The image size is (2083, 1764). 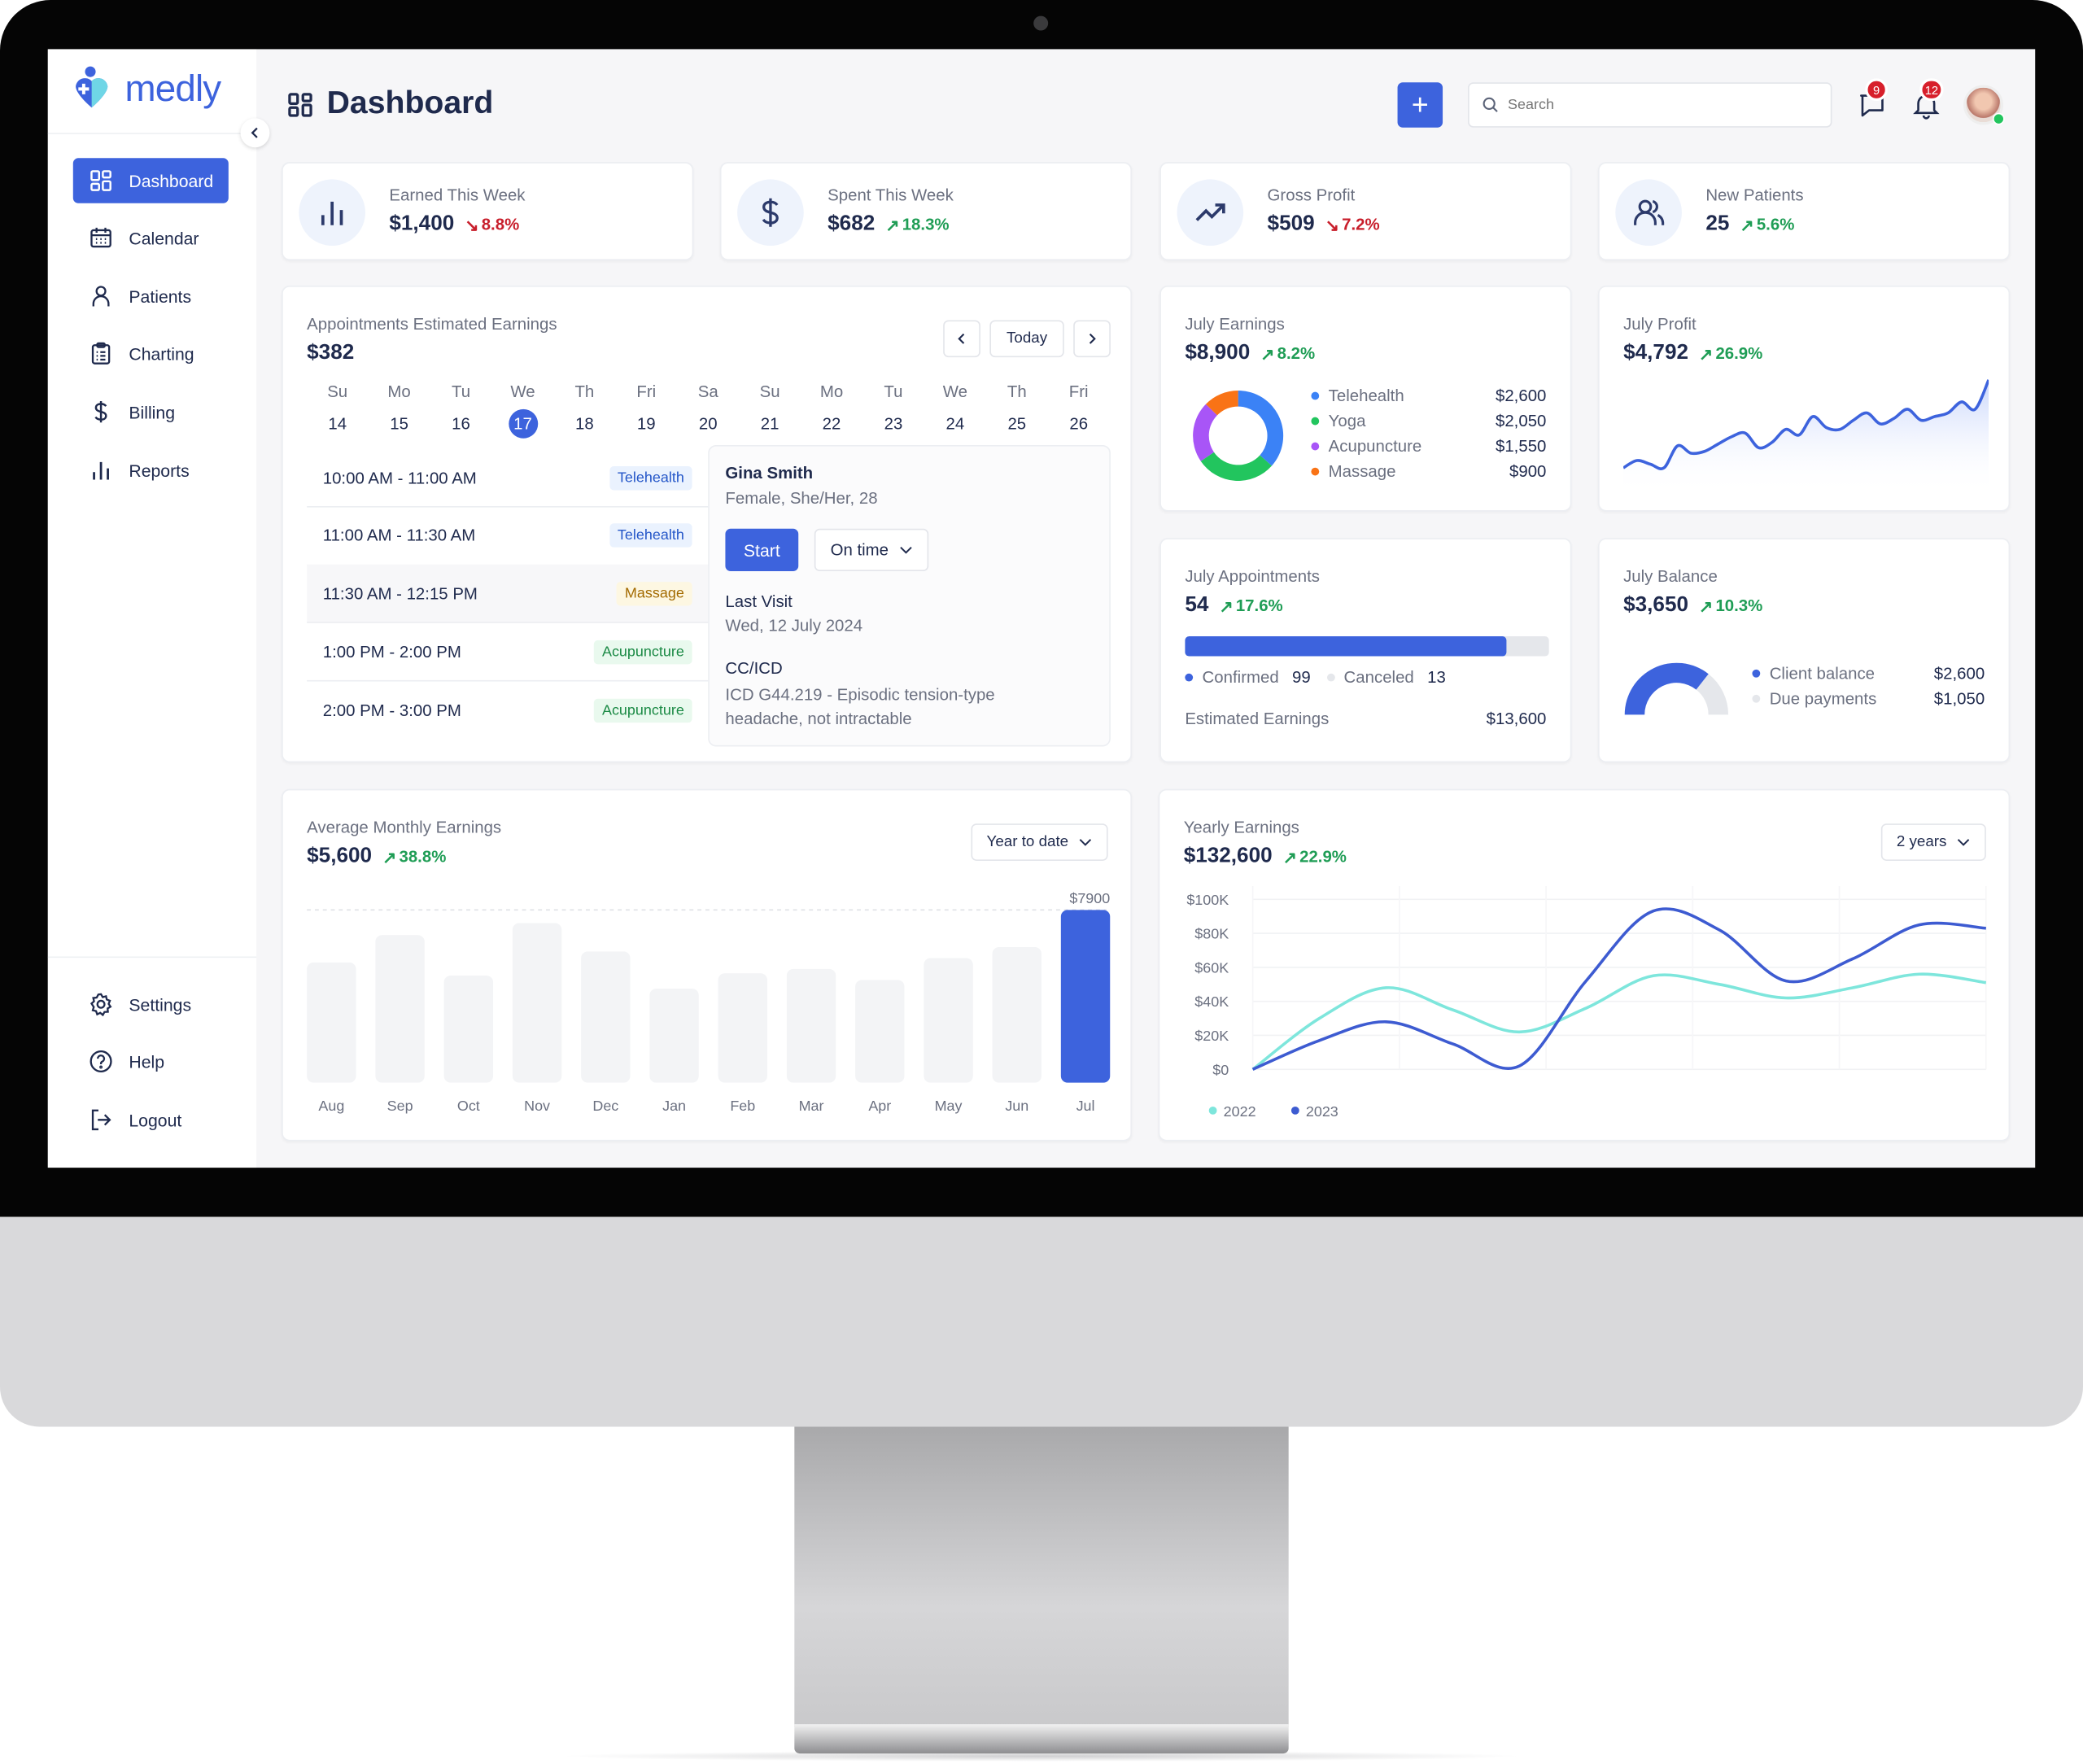 I want to click on day-number: 26, so click(x=1079, y=424).